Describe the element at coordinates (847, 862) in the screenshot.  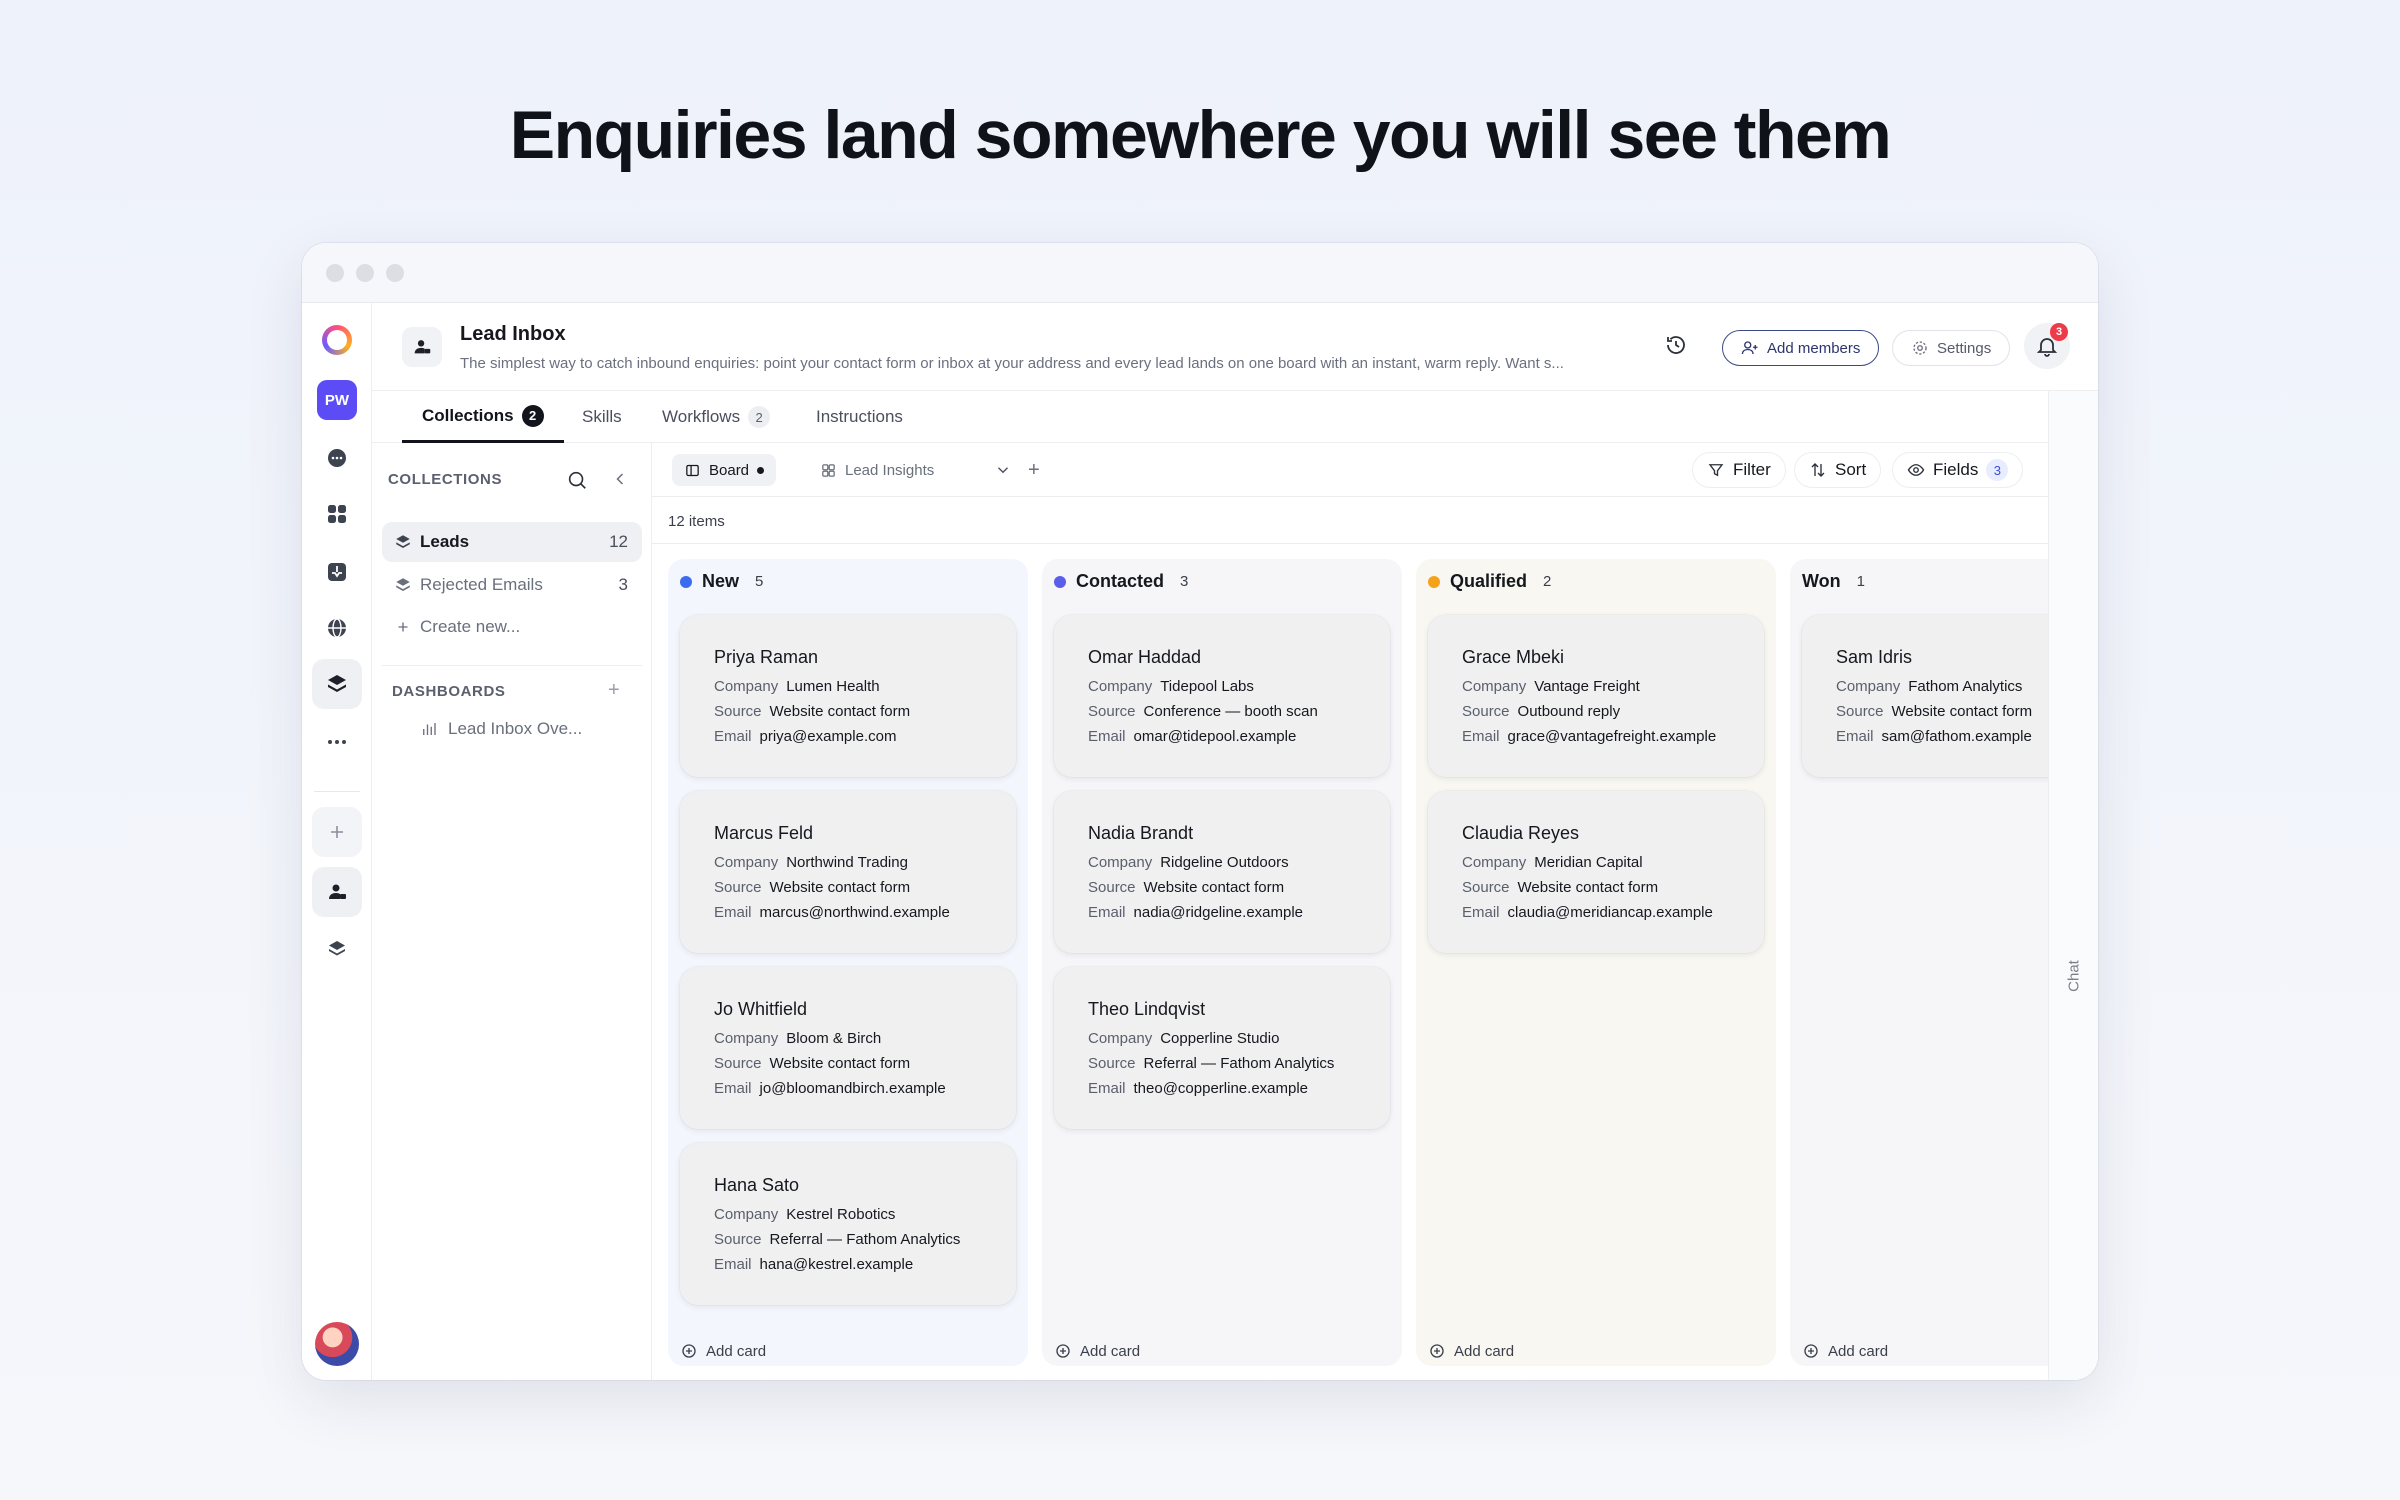
I see `field-value: Northwind Trading` at that location.